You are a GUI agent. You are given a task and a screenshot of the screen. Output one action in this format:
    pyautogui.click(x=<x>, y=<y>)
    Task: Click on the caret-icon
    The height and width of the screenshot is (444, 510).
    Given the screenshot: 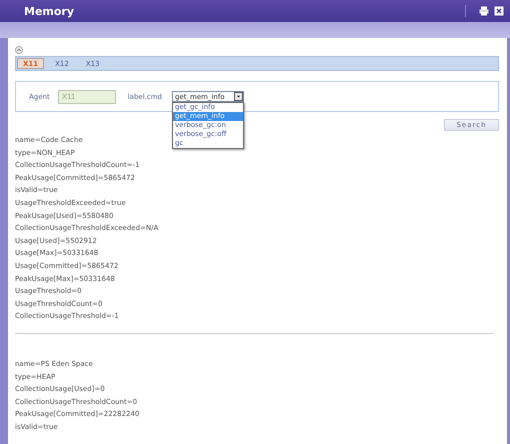 What is the action you would take?
    pyautogui.click(x=238, y=96)
    